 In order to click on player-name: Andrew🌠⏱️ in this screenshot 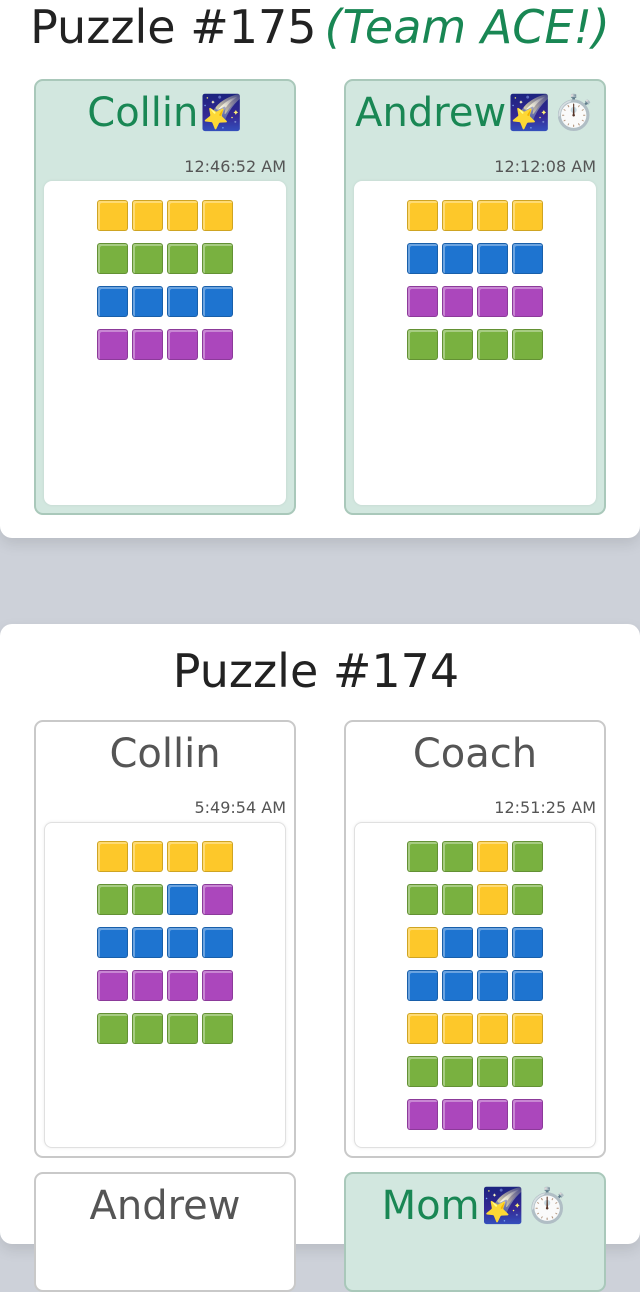, I will do `click(475, 113)`.